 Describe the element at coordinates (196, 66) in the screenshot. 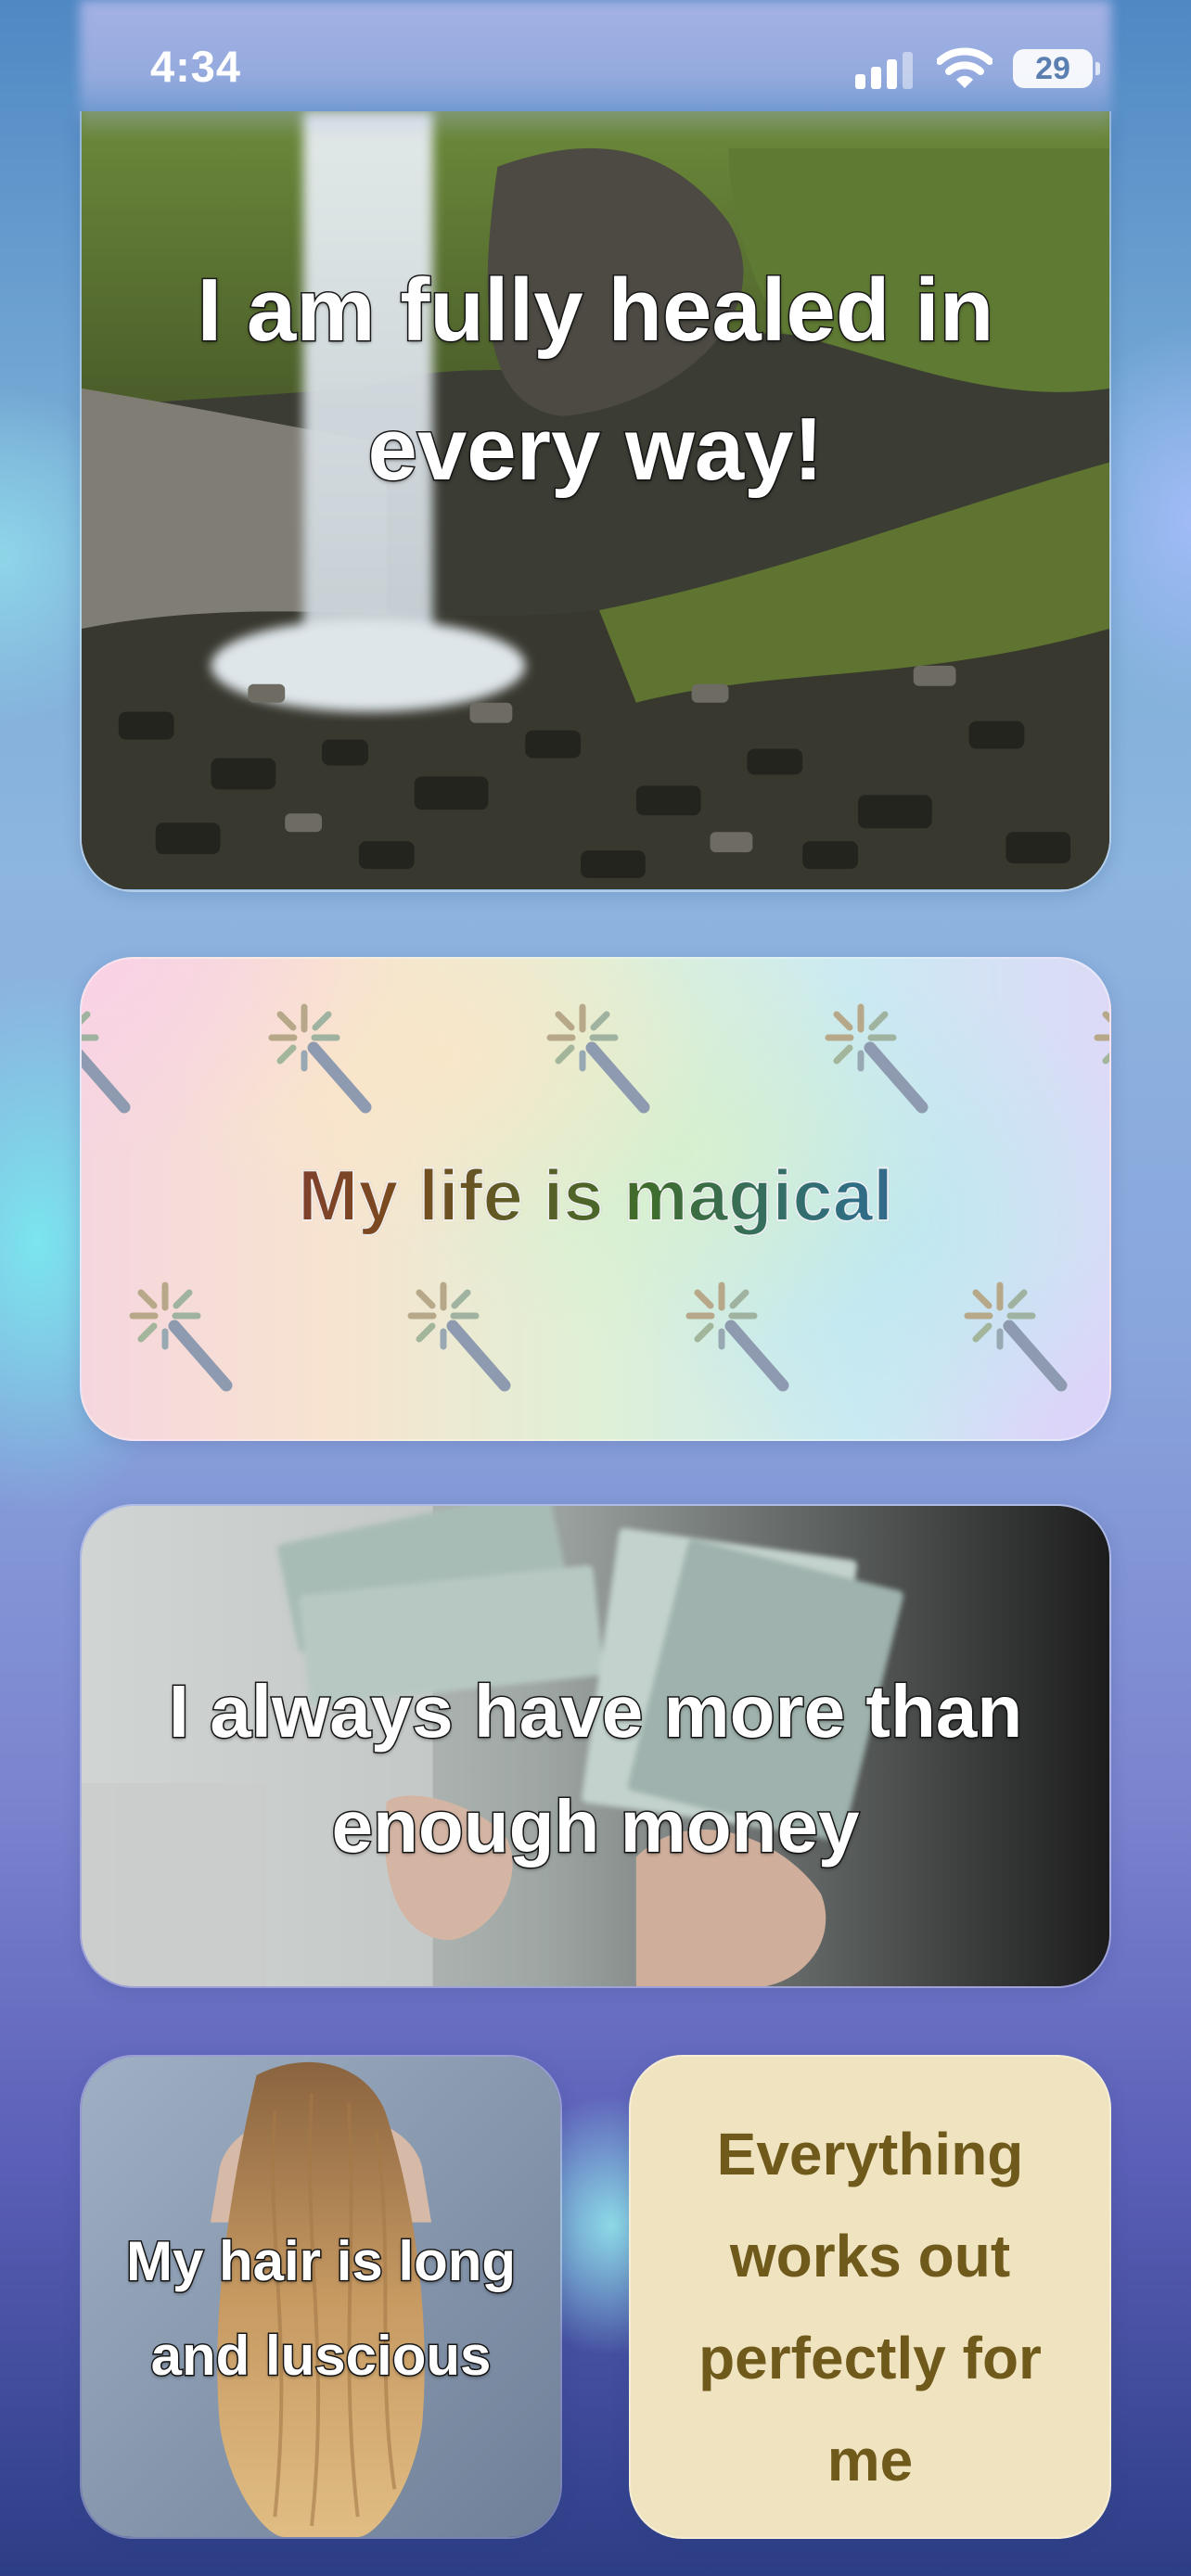

I see `status-time: 4:34` at that location.